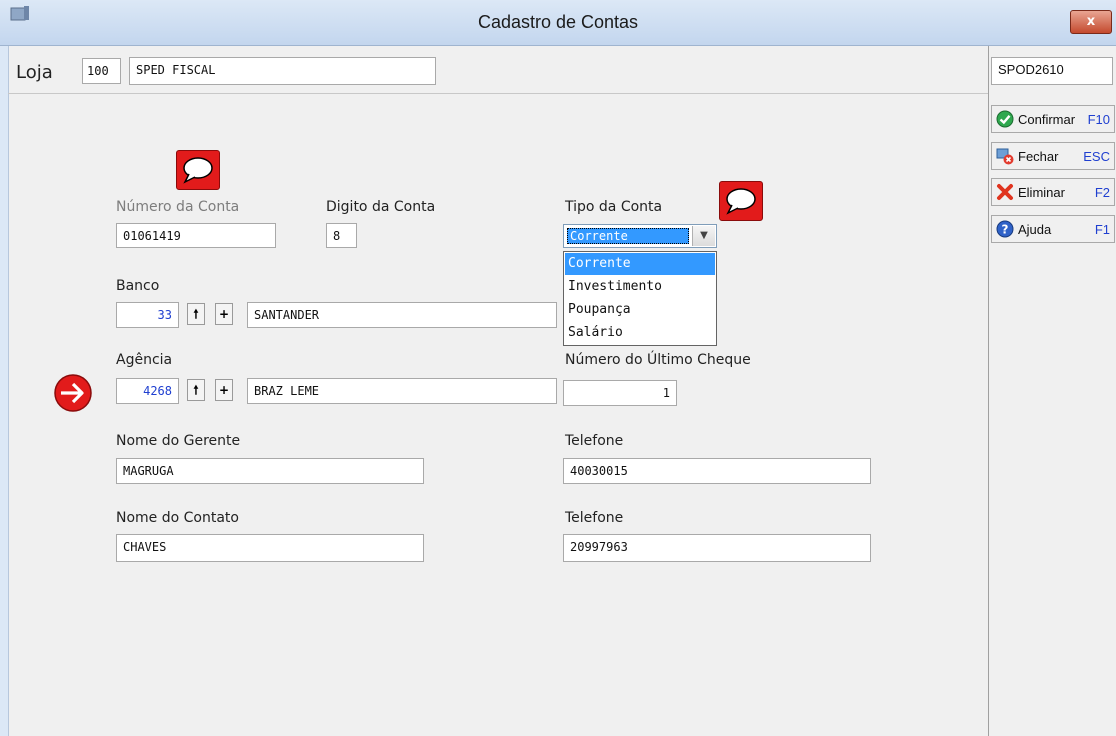  I want to click on check-icon, so click(1005, 119).